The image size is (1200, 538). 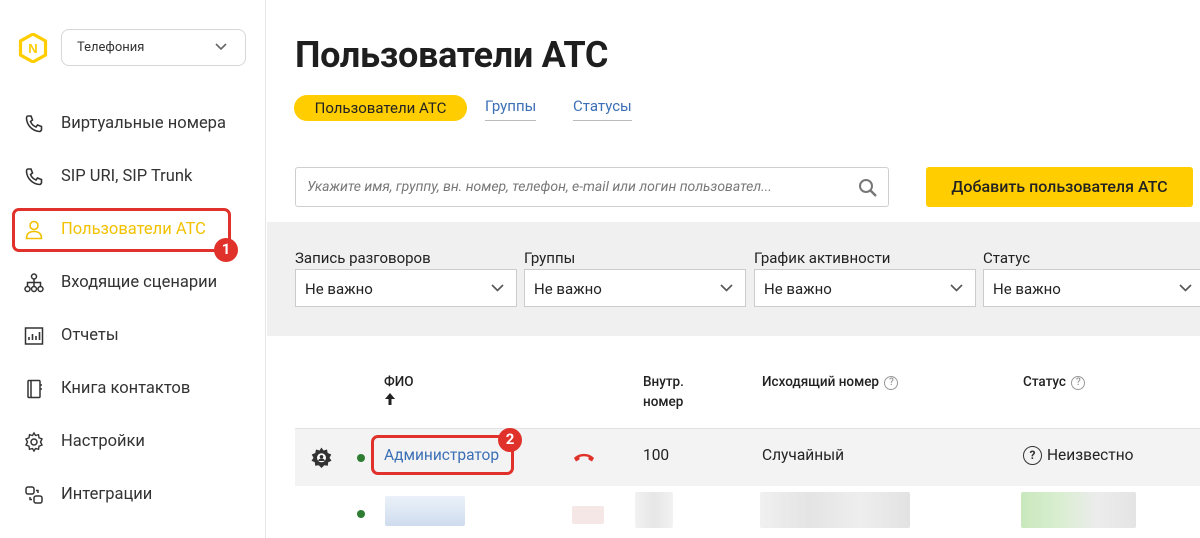 I want to click on annotation-highlight-user-link, so click(x=442, y=455).